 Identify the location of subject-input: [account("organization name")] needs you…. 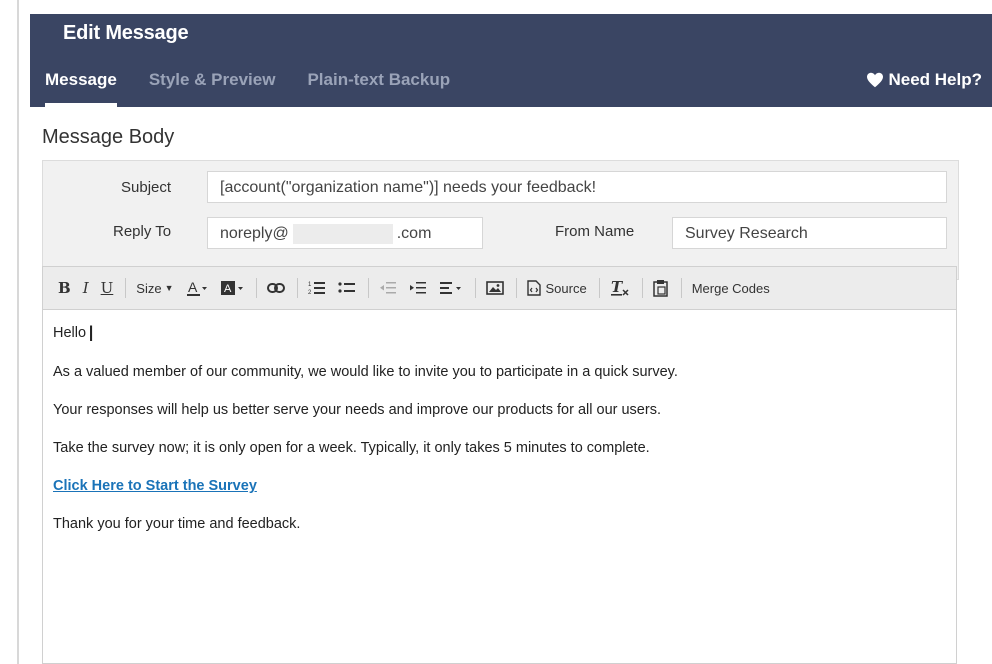
(577, 187).